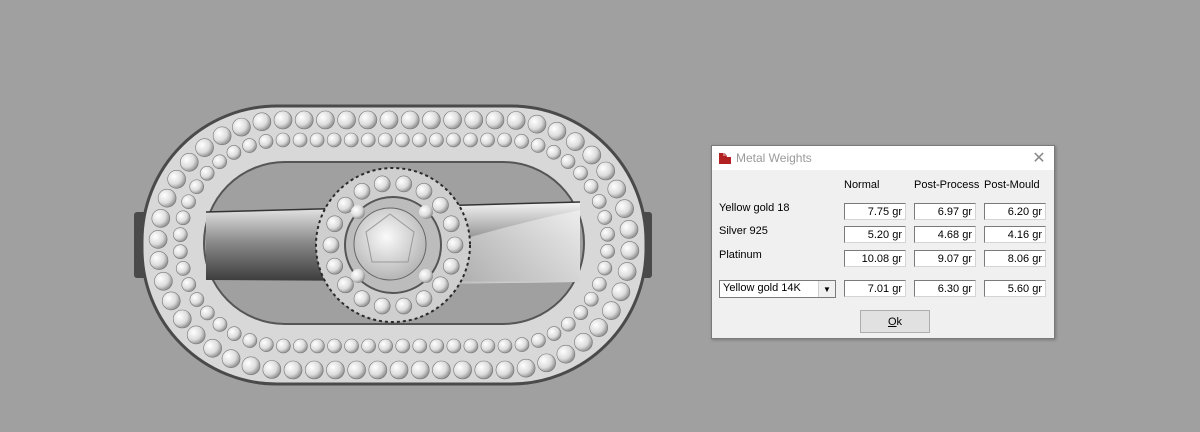 The image size is (1200, 432). I want to click on metal-select-value: Yellow gold 14K, so click(762, 288).